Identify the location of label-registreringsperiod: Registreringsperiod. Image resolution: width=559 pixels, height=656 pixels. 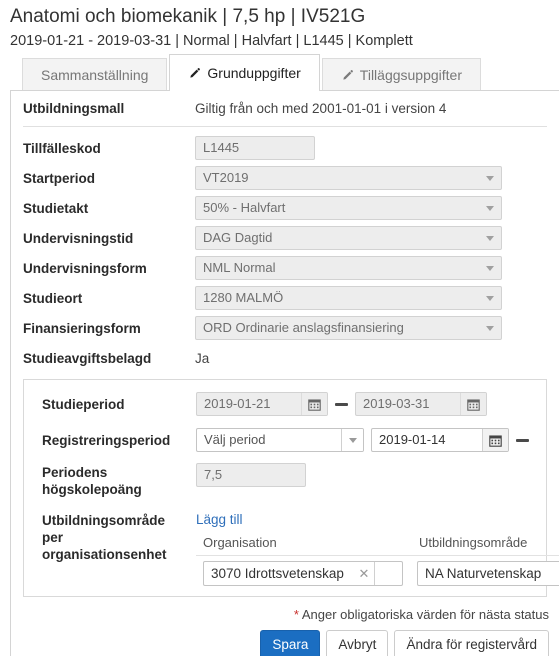
(106, 440).